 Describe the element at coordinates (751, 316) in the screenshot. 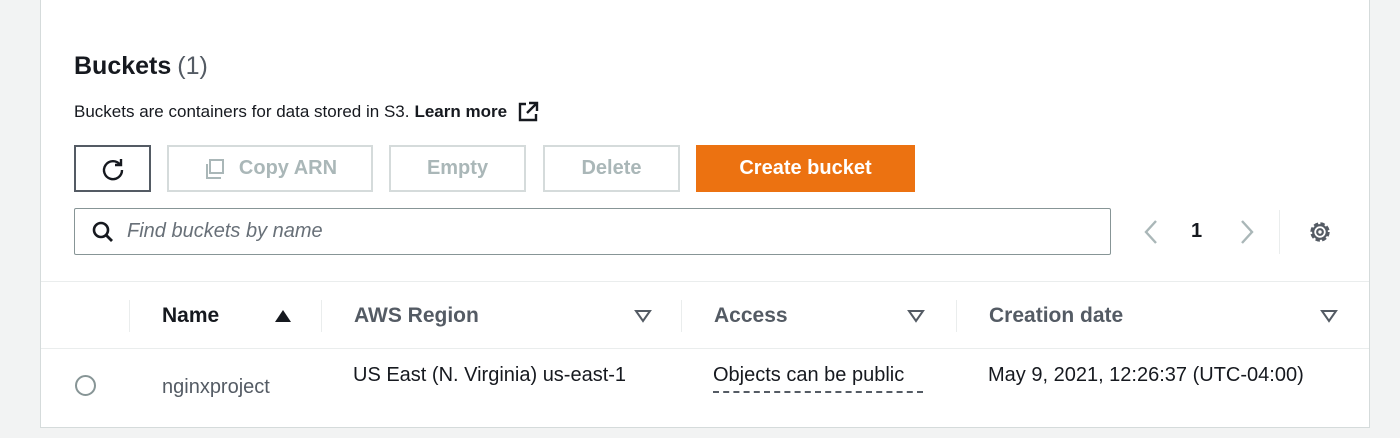

I see `column-header-access: Access` at that location.